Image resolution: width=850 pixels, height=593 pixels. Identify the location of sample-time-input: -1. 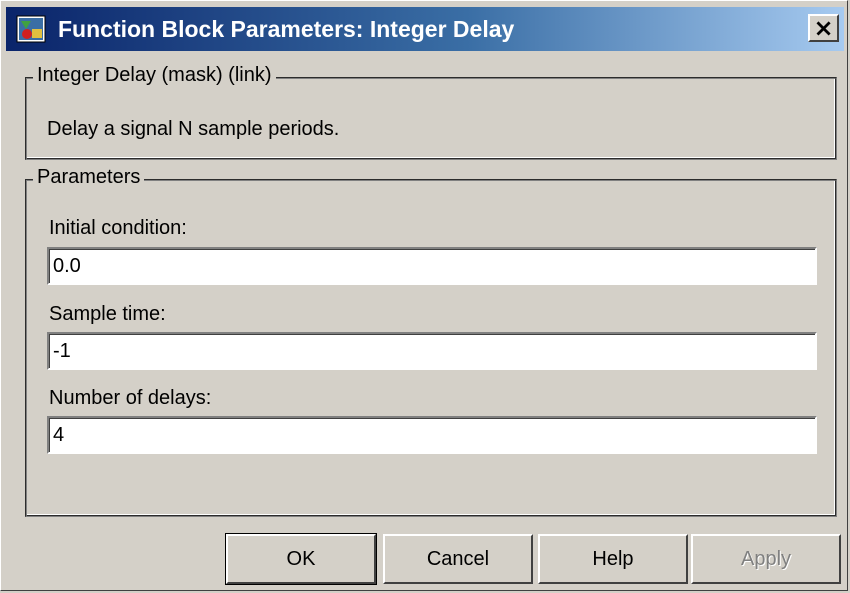
(432, 351).